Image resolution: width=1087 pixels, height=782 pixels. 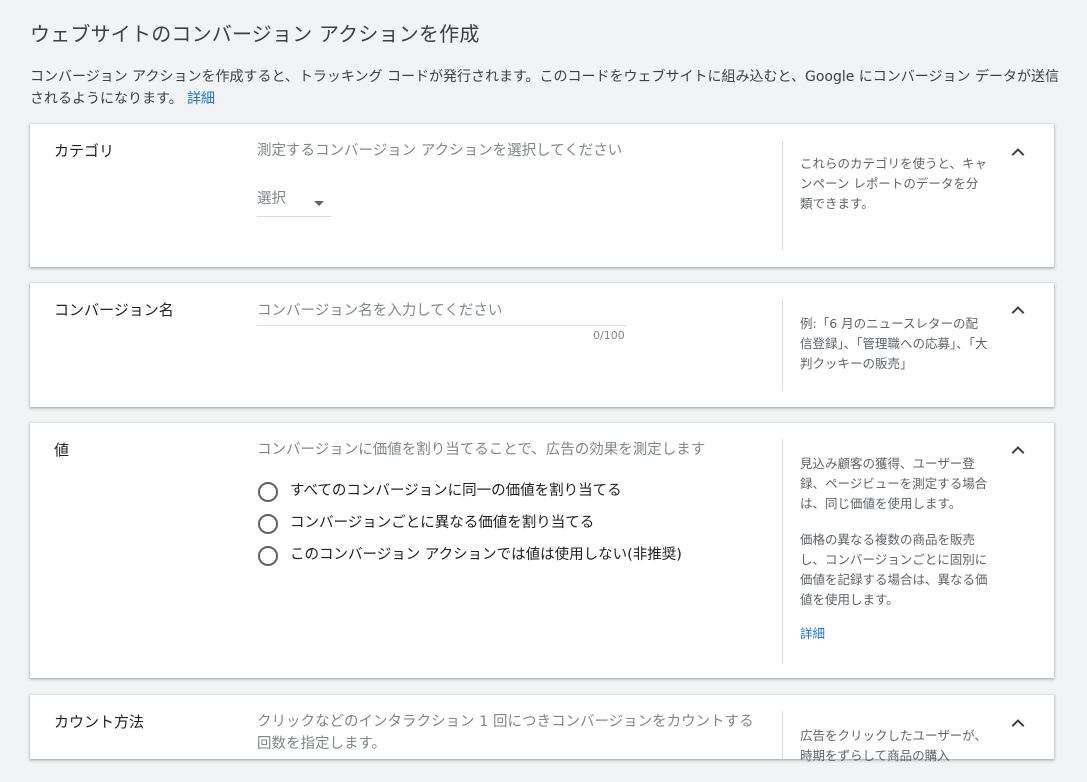 I want to click on value-description: コンバージョンに価値を割り当てることで、広告の効果を測定します, so click(x=481, y=450).